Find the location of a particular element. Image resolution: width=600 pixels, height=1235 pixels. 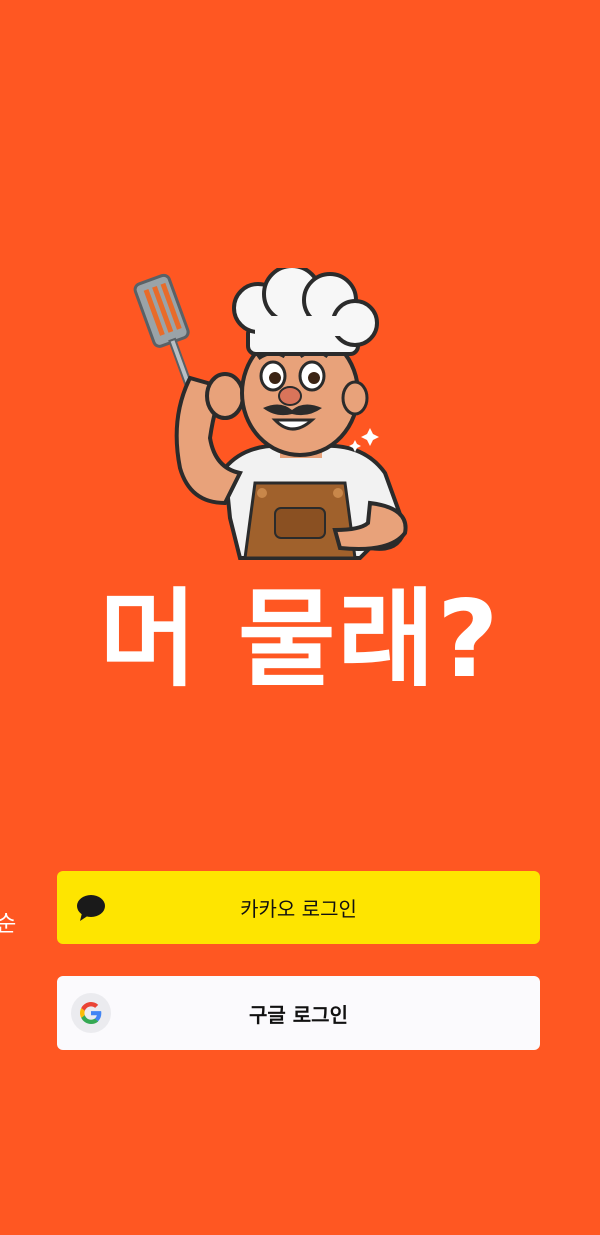

kakao-login-label: 카카오 로그인 is located at coordinates (298, 909).